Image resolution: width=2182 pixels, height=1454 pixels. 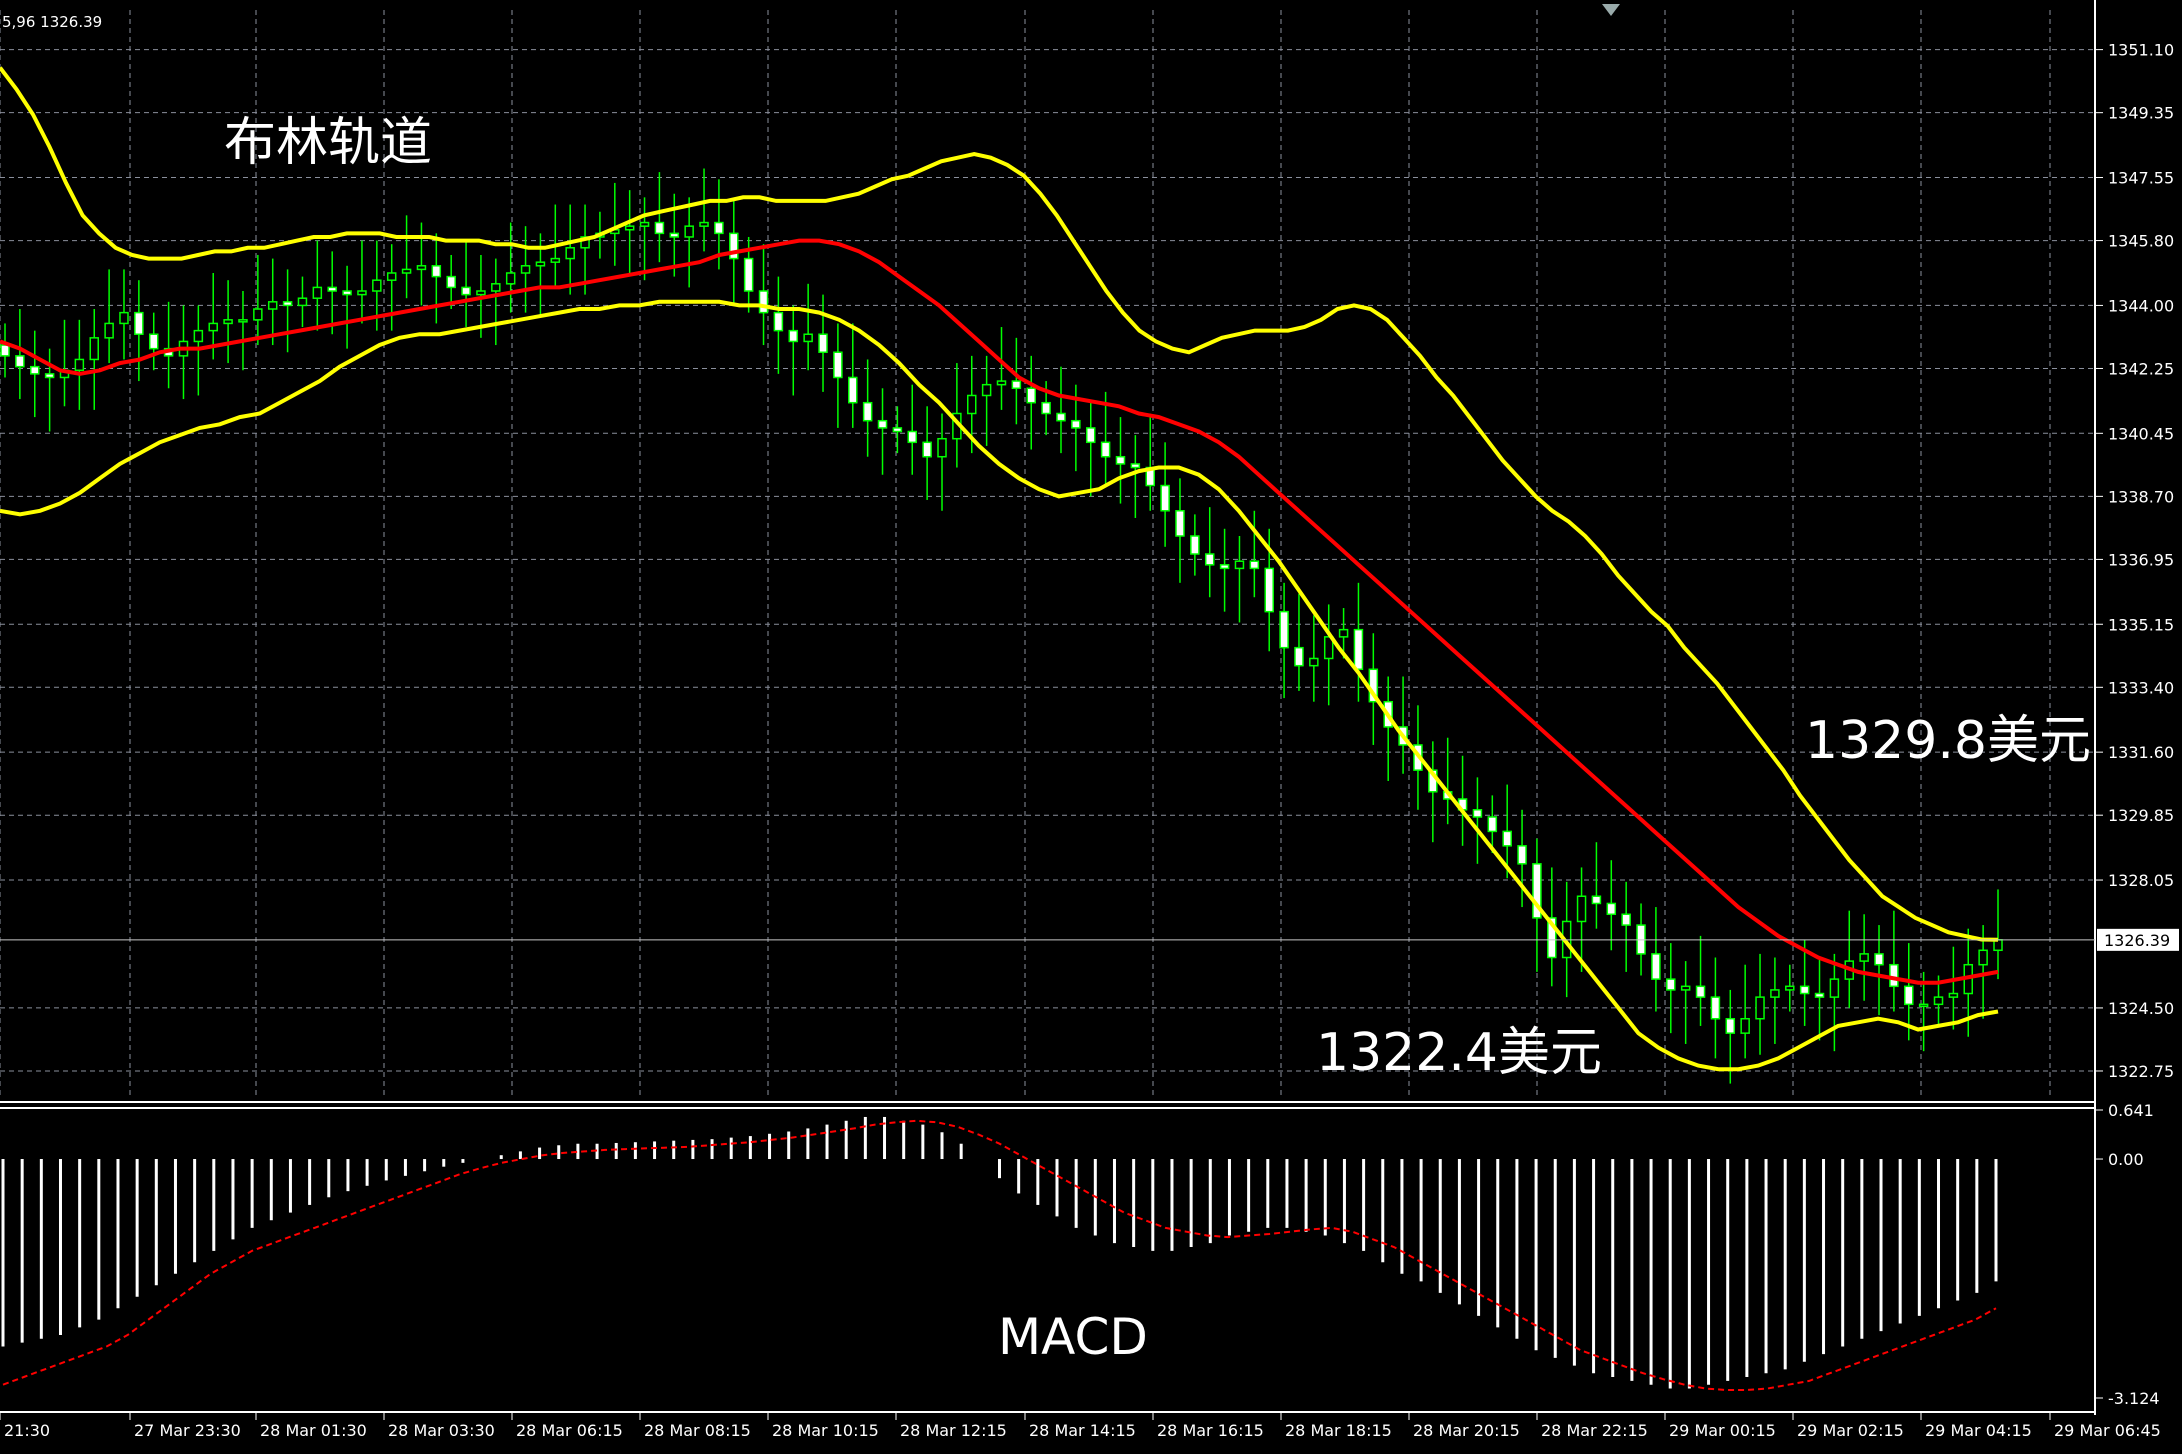 I want to click on price-tick-label: 1331.60, so click(x=2141, y=752).